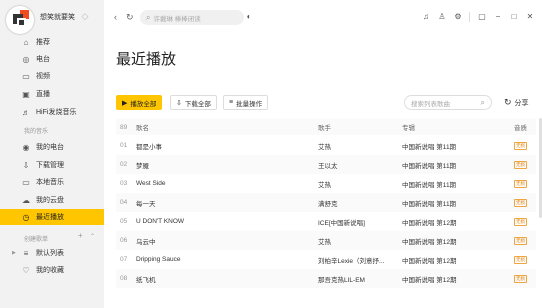 Image resolution: width=542 pixels, height=308 pixels. Describe the element at coordinates (216, 221) in the screenshot. I see `song-name: U DON'T KNOW` at that location.